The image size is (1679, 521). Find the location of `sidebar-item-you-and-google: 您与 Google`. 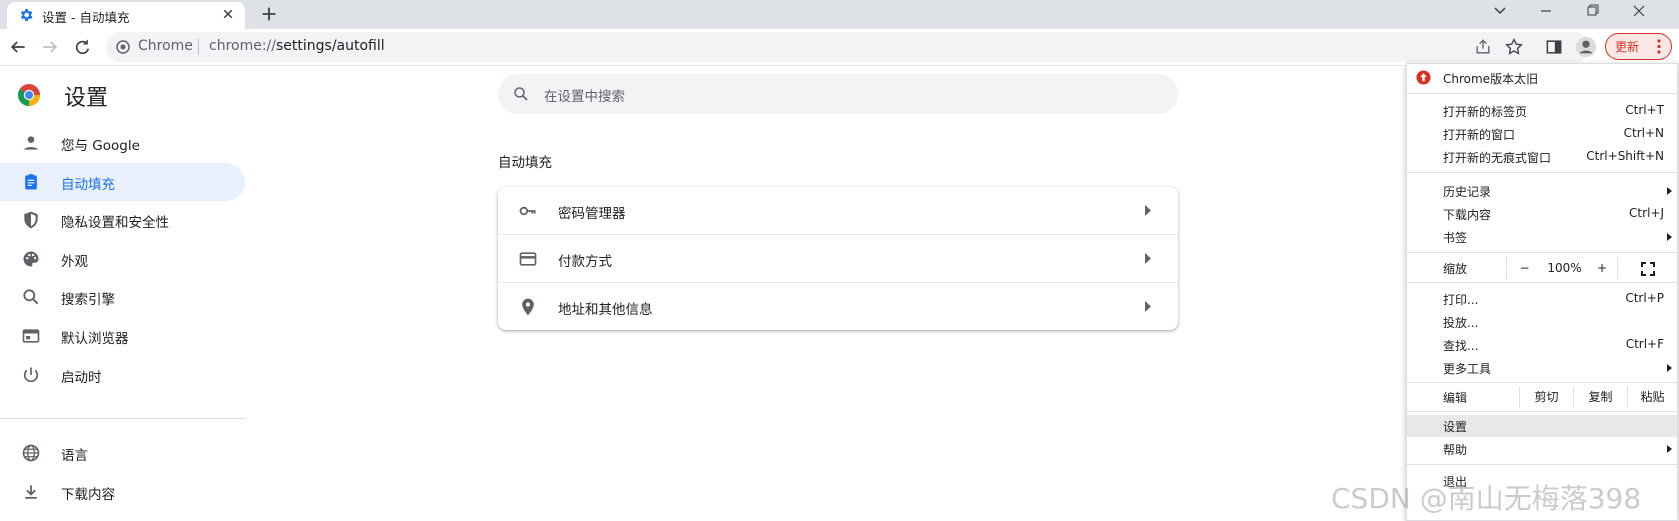

sidebar-item-you-and-google: 您与 Google is located at coordinates (122, 143).